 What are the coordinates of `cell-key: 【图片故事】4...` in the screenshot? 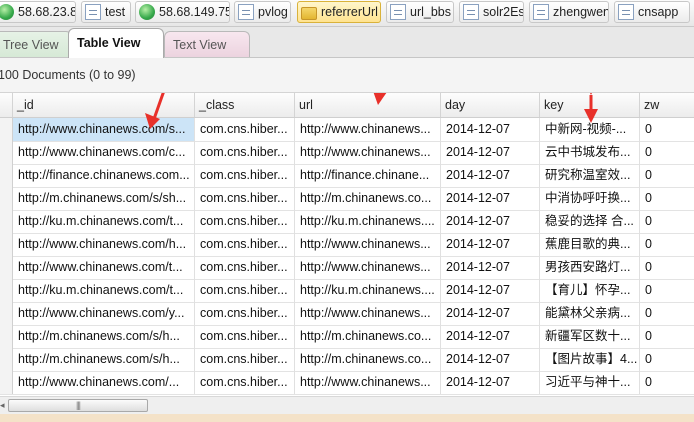 It's located at (590, 359).